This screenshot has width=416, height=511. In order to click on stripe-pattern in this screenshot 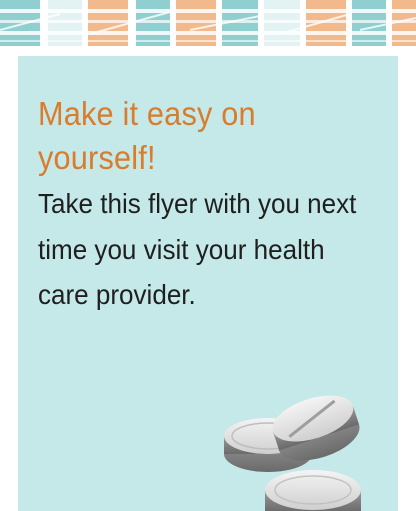, I will do `click(208, 23)`.